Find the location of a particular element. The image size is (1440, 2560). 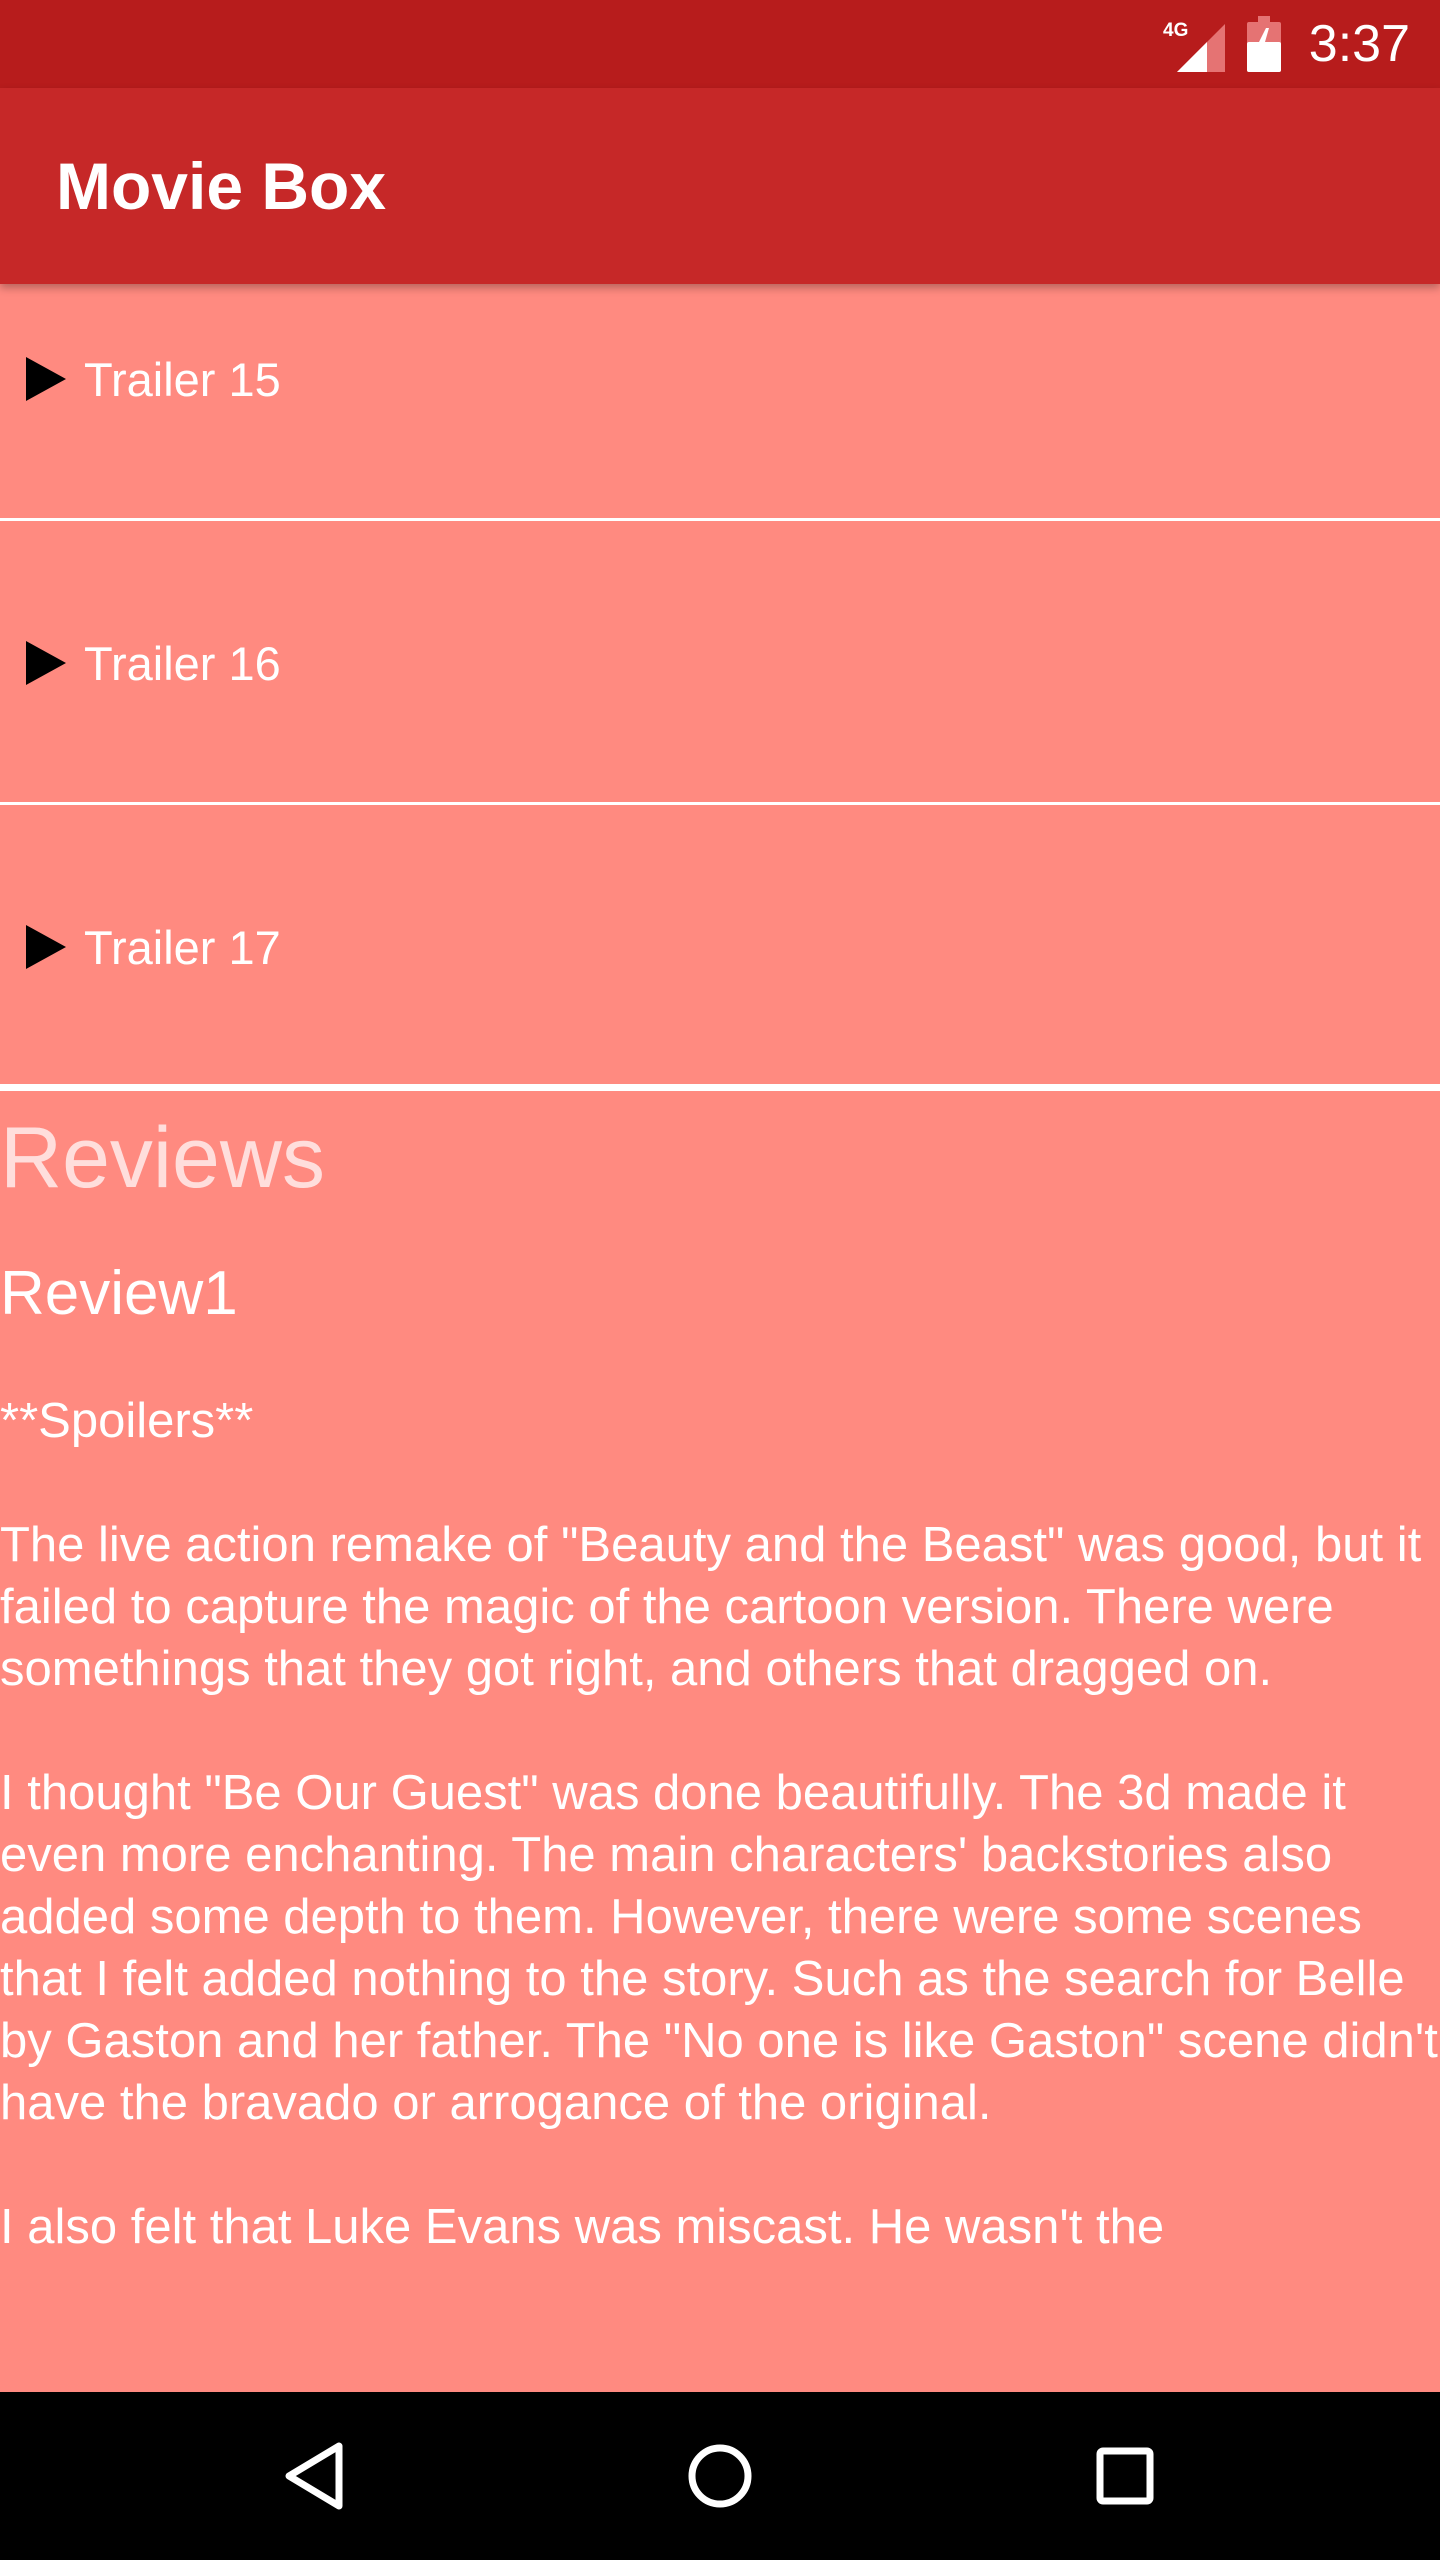

trailer-item-17: Trailer 17 is located at coordinates (720, 947).